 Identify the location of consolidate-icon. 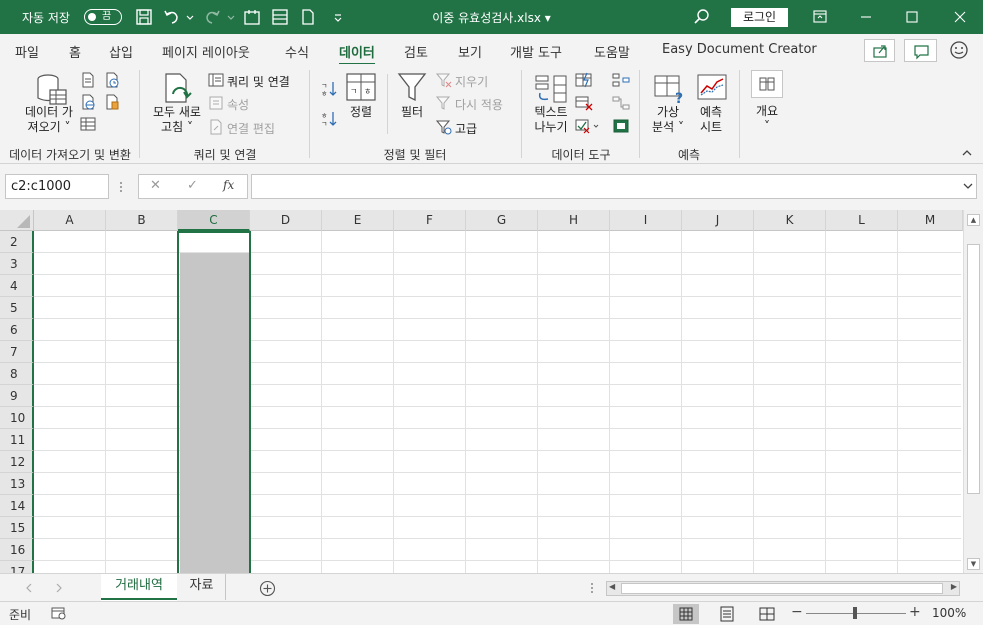
(621, 80).